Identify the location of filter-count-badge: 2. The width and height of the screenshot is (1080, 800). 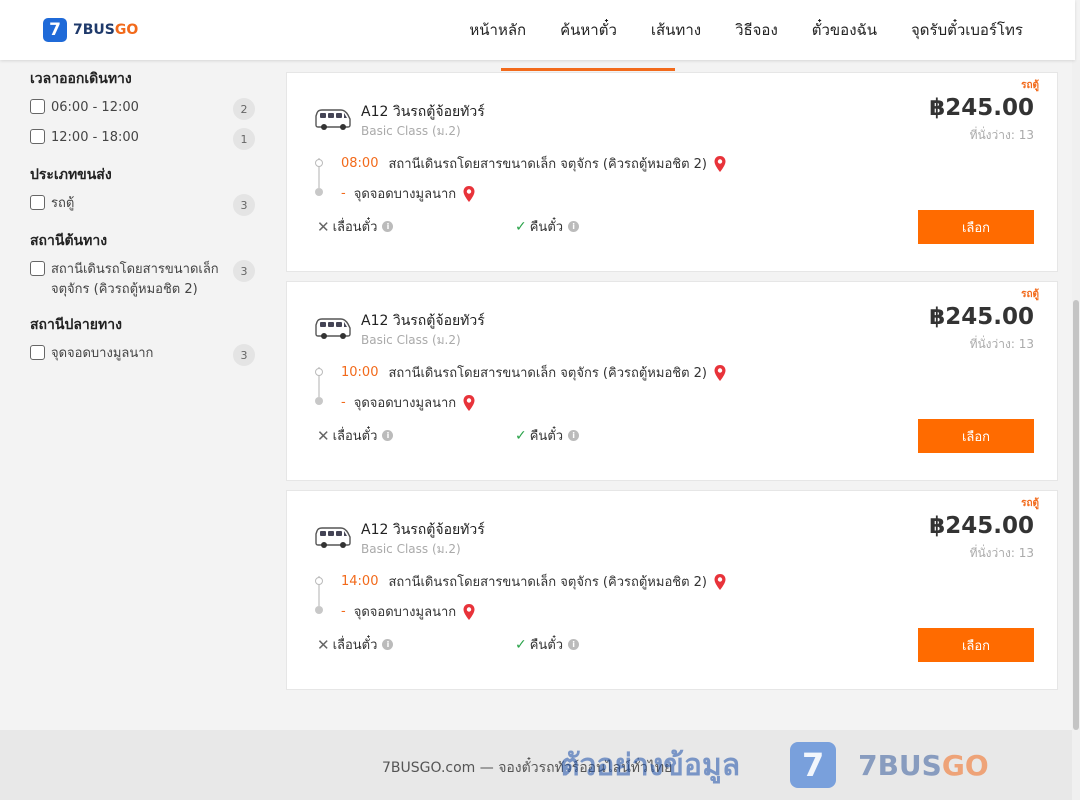
(244, 109).